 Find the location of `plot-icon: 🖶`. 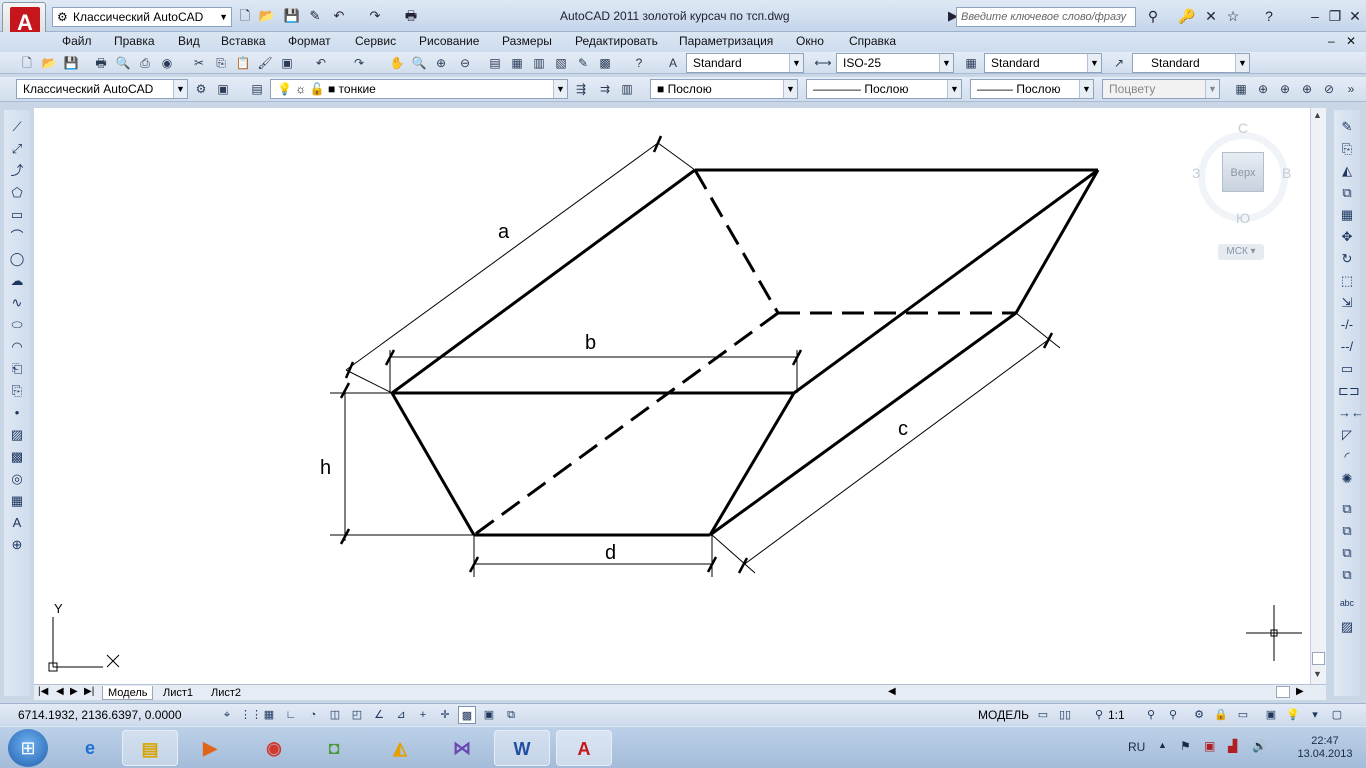

plot-icon: 🖶 is located at coordinates (101, 63).